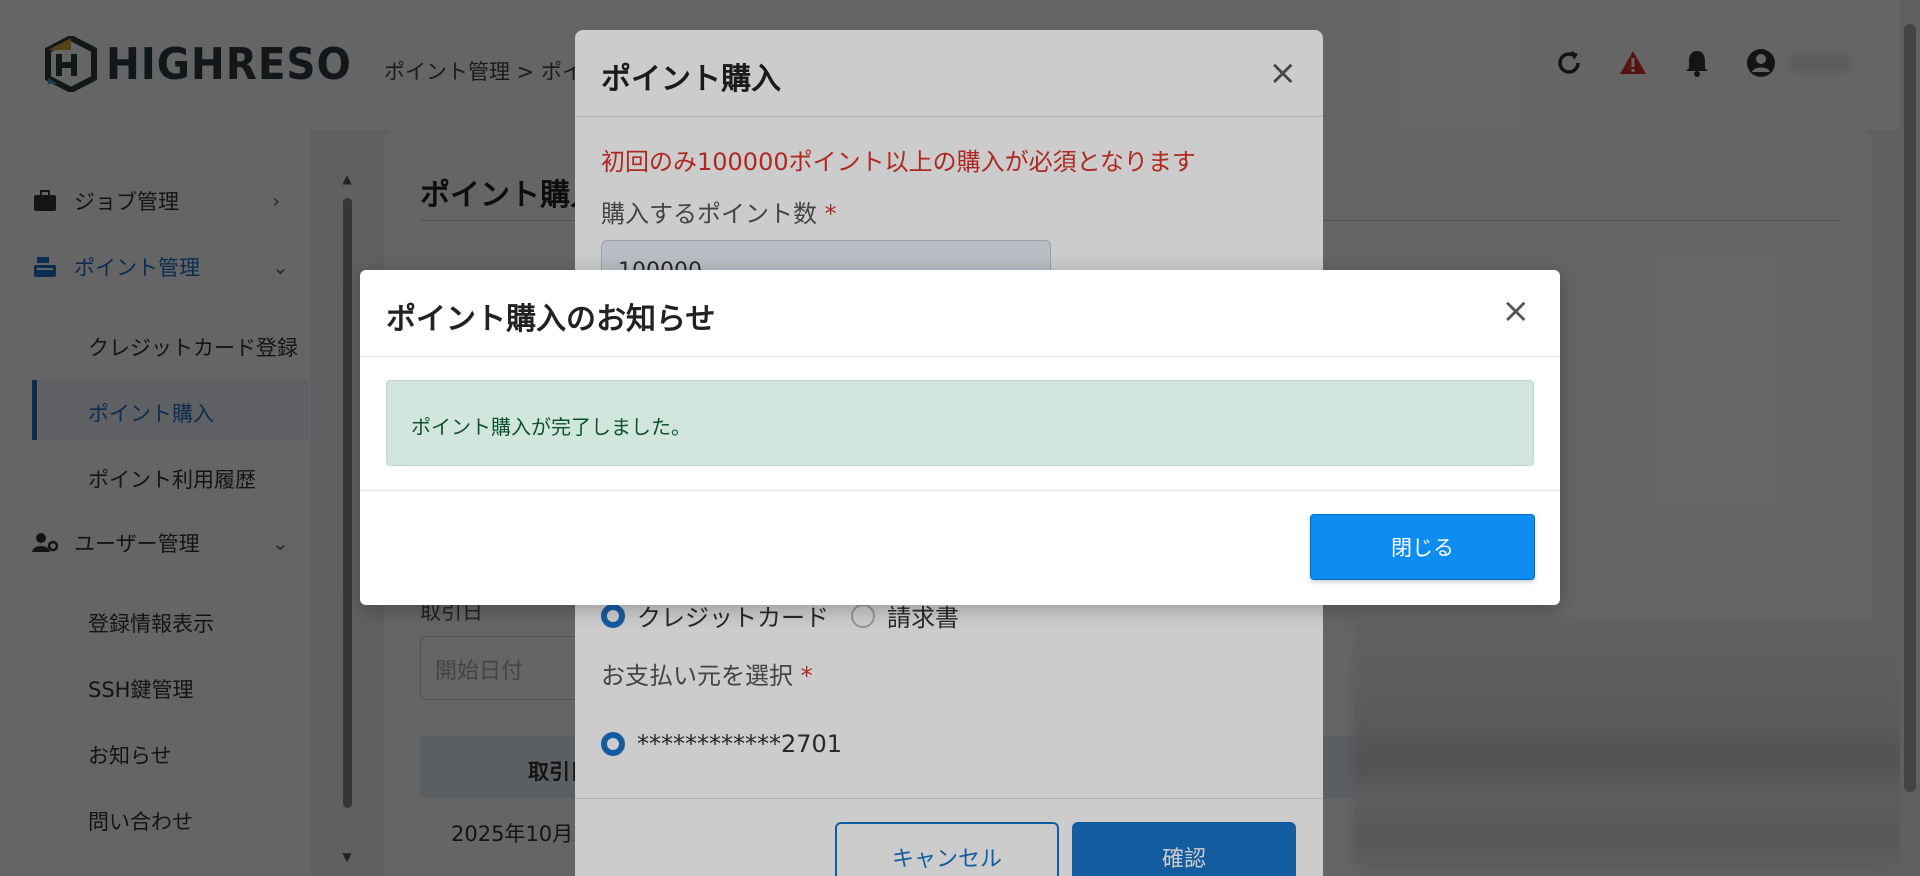  What do you see at coordinates (1422, 547) in the screenshot?
I see `close-button: 閉じる` at bounding box center [1422, 547].